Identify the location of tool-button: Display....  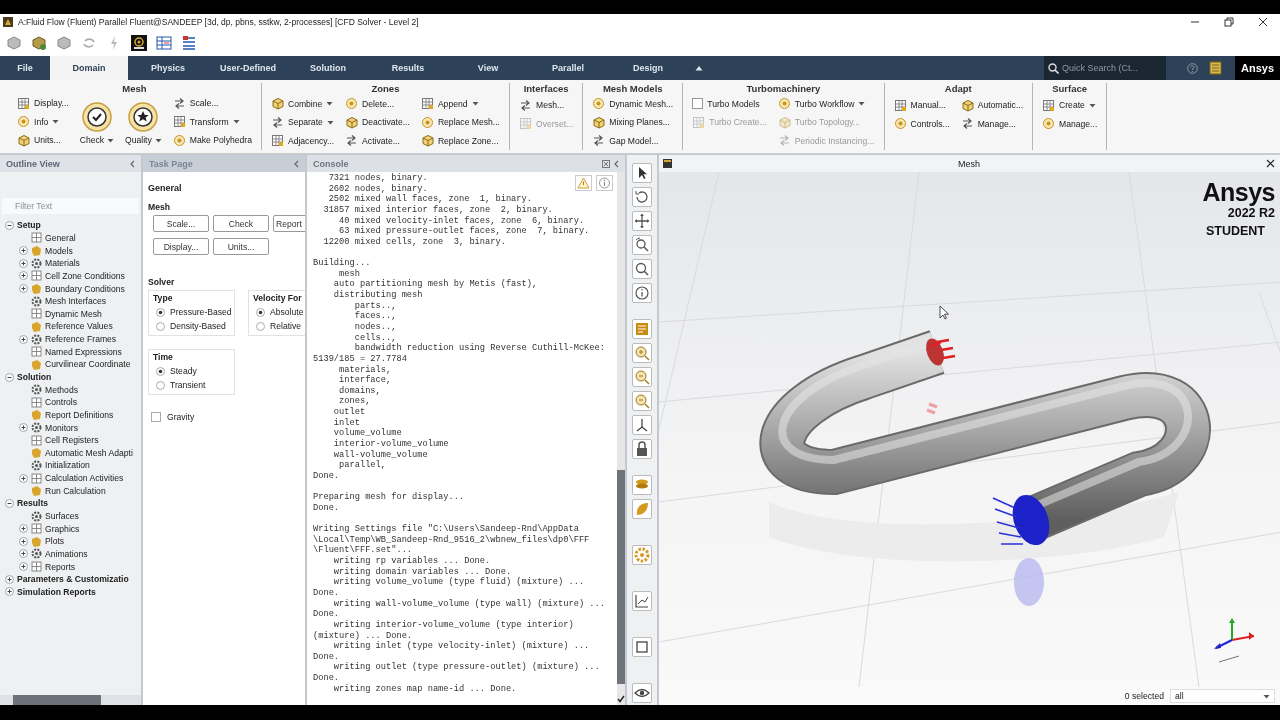
(43, 103).